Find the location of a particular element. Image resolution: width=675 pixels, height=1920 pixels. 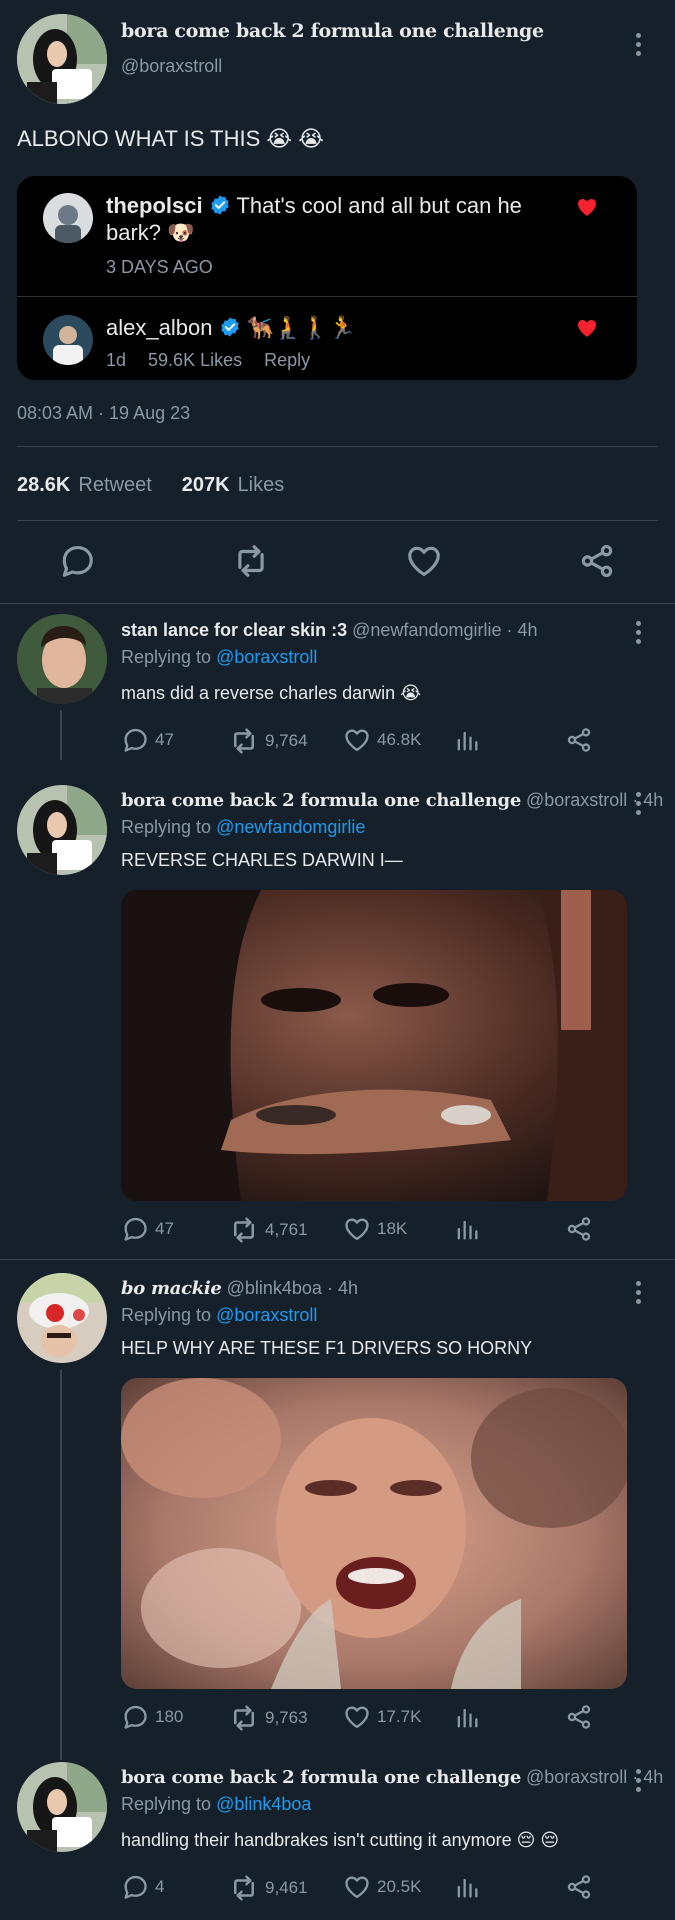

reply-display-name: stan lance for clear skin :3 is located at coordinates (234, 630).